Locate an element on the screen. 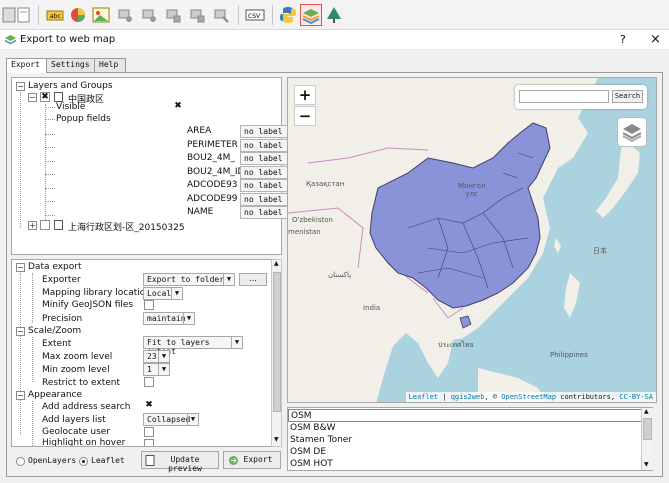  style-icon is located at coordinates (78, 15).